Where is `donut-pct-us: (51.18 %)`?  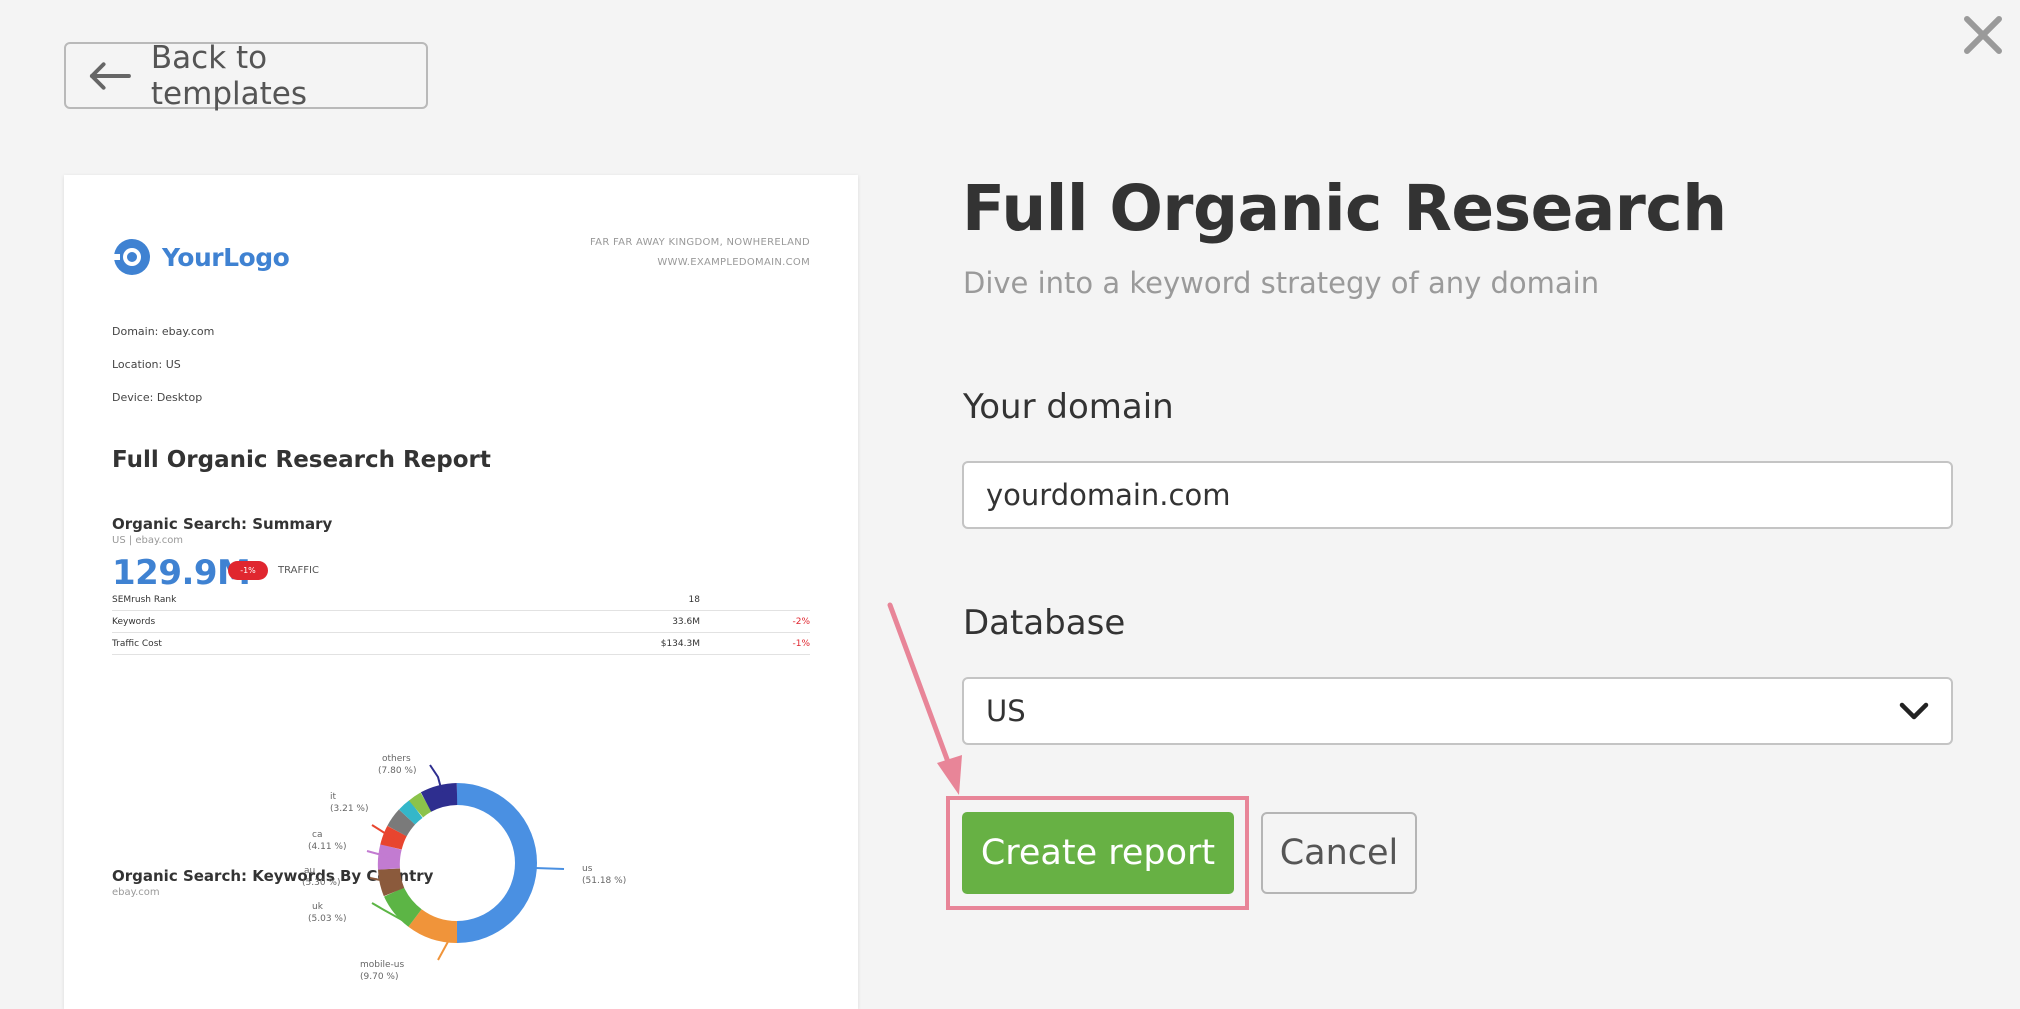 donut-pct-us: (51.18 %) is located at coordinates (604, 881).